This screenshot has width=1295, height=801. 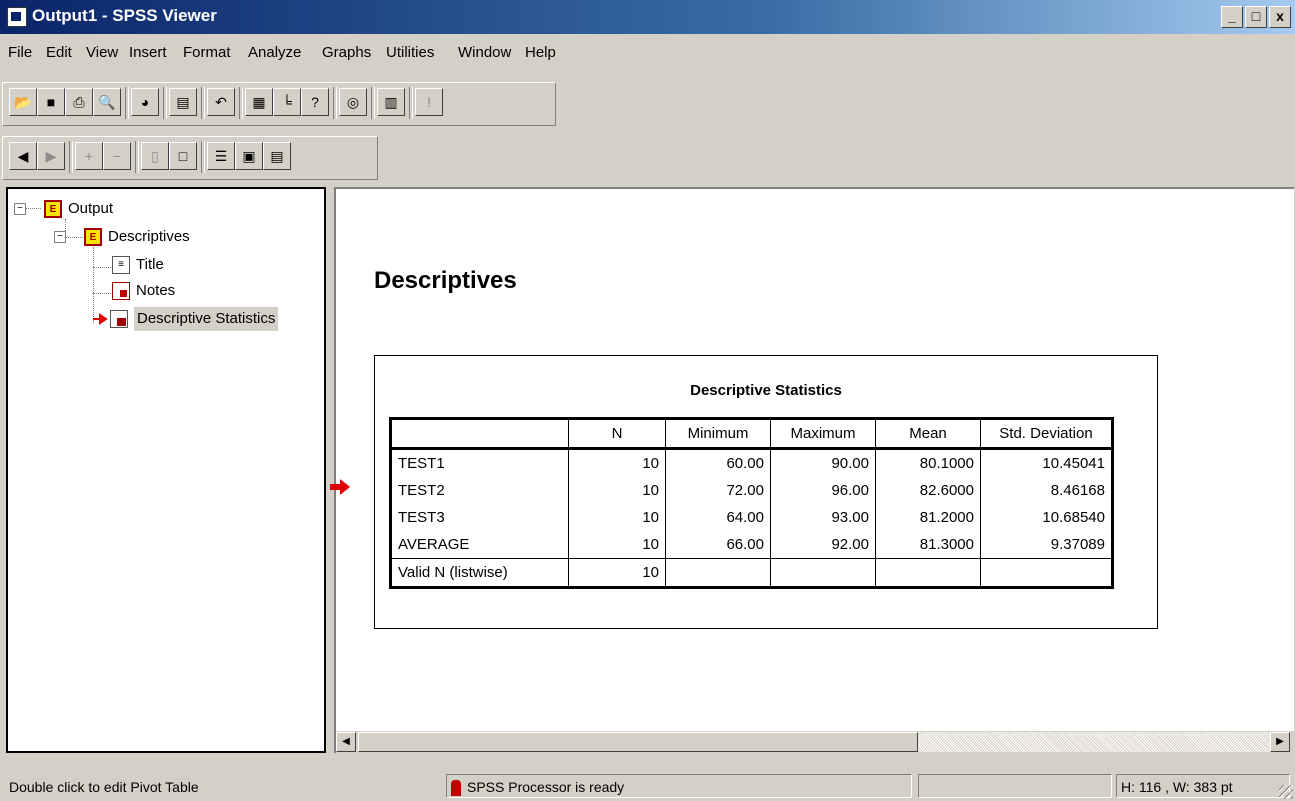 What do you see at coordinates (89, 156) in the screenshot?
I see `expand-icon: +` at bounding box center [89, 156].